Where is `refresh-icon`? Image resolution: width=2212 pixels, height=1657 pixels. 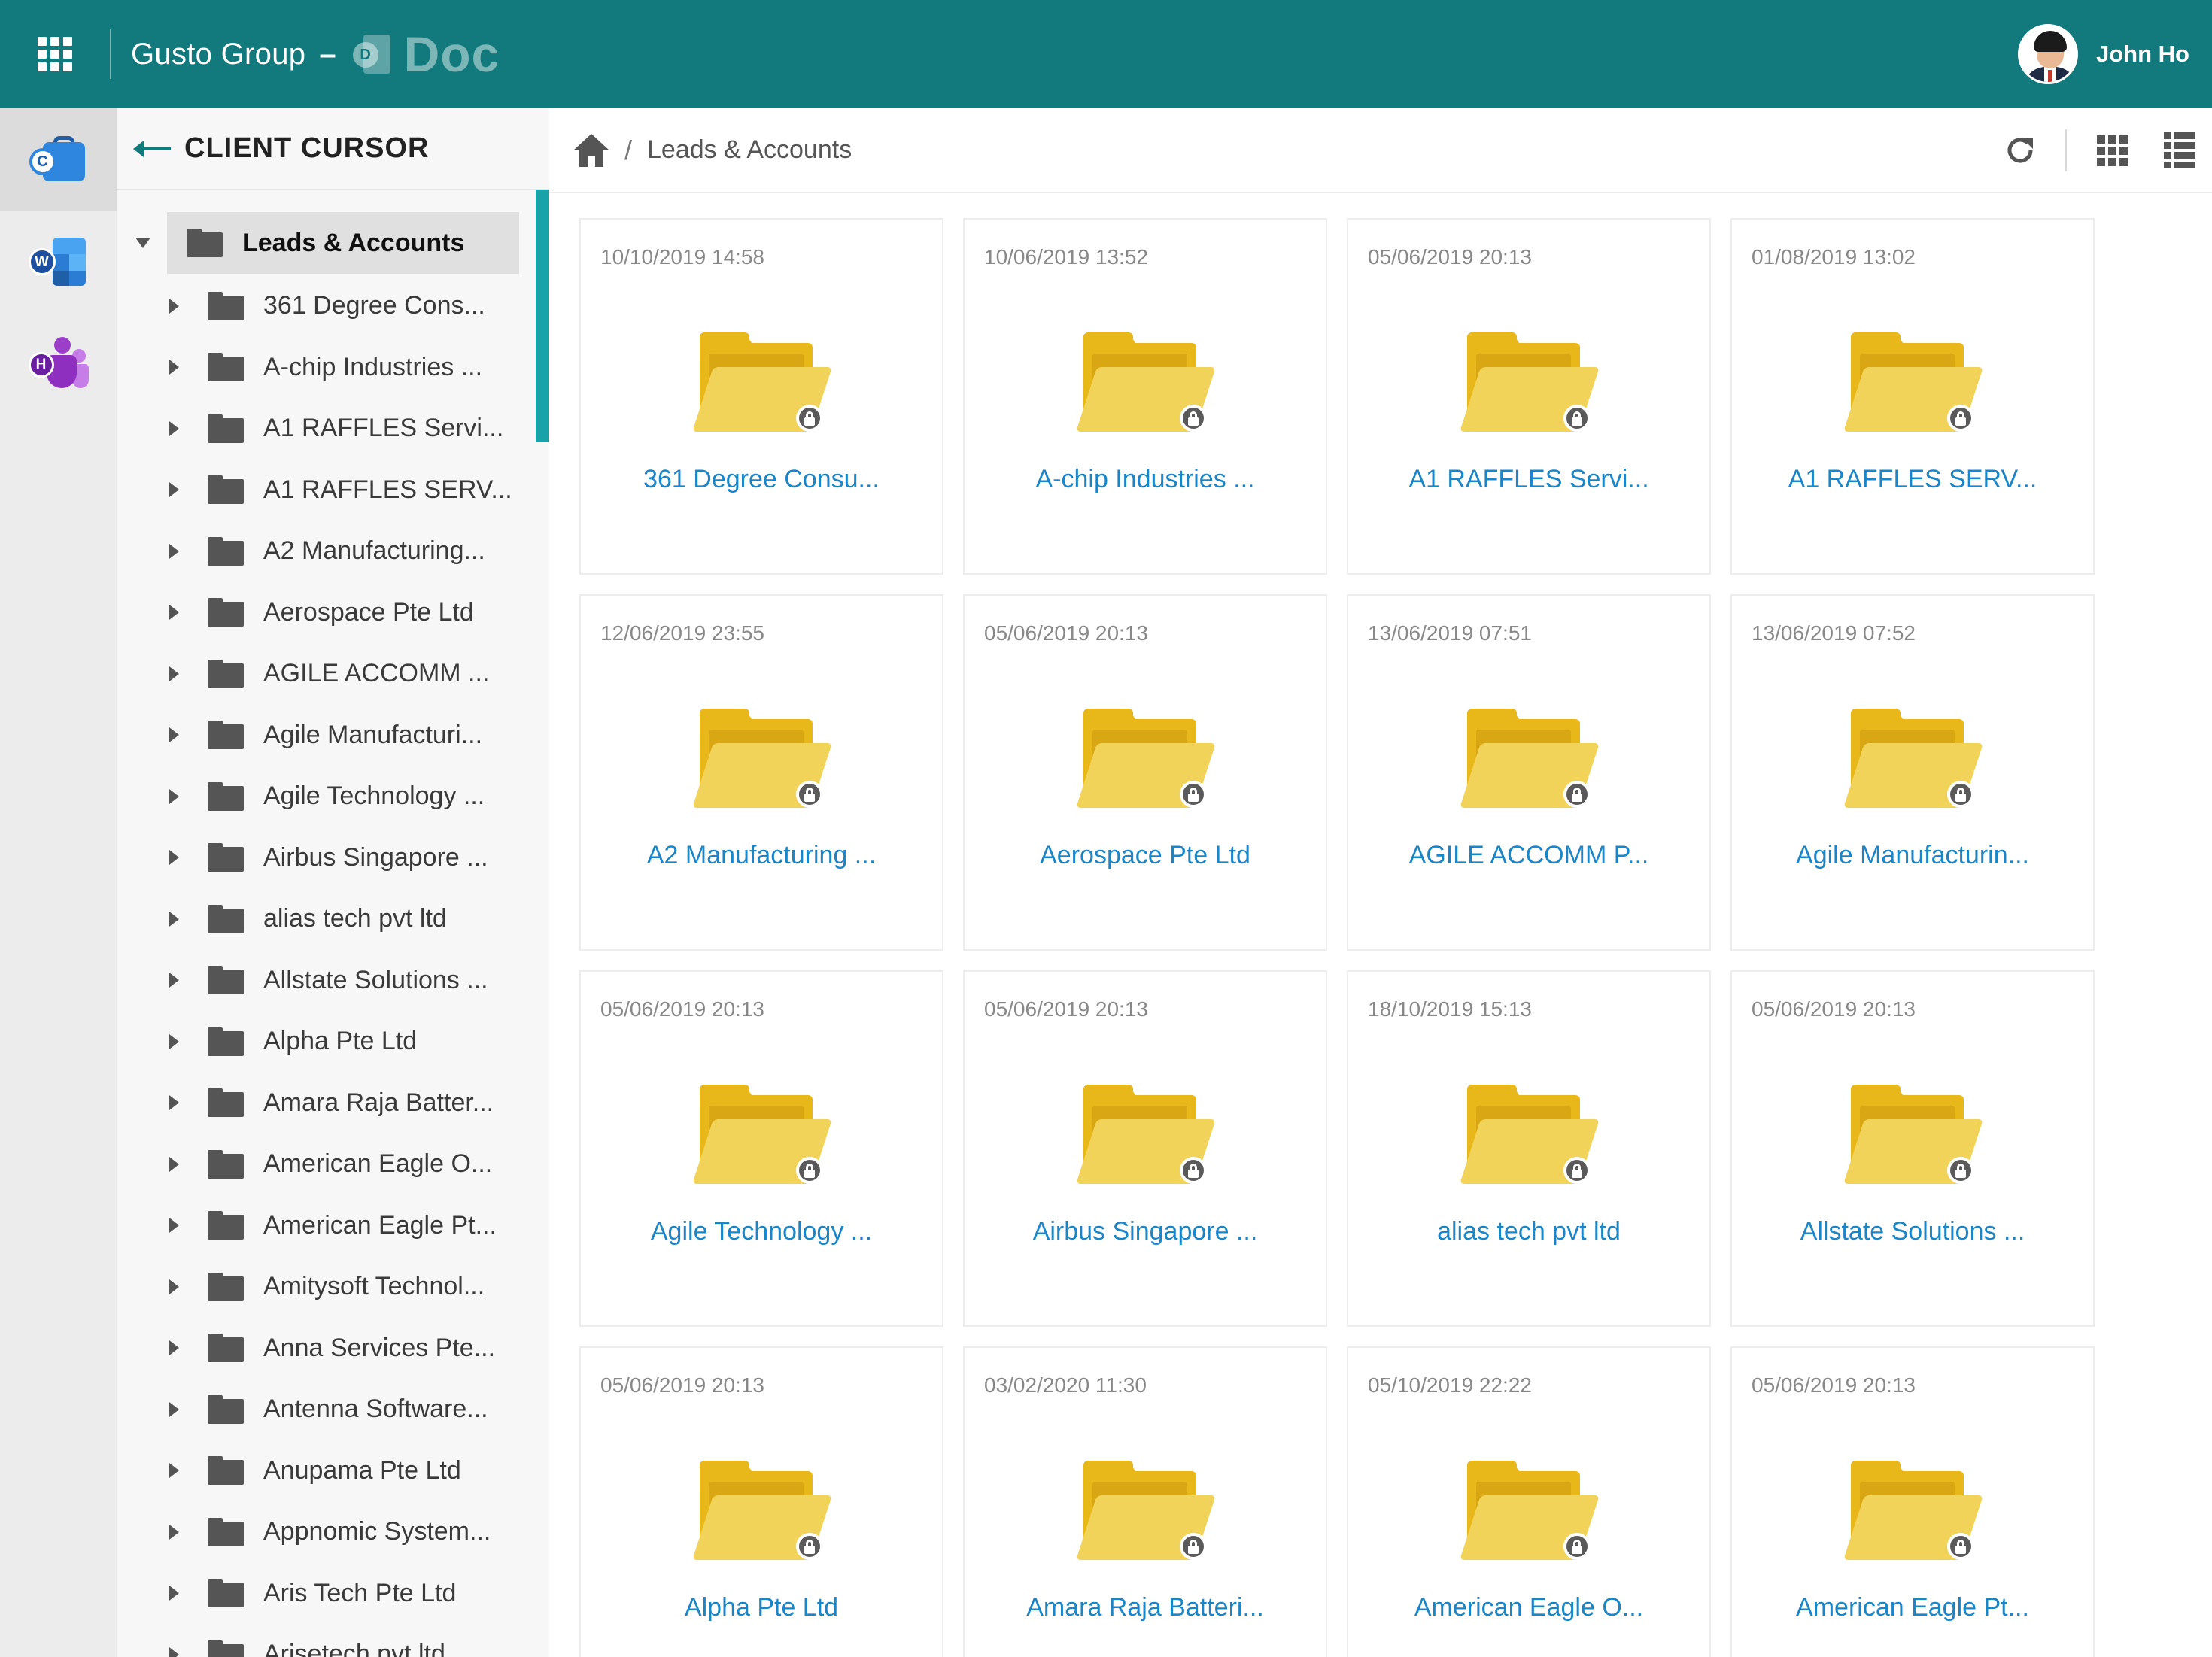 refresh-icon is located at coordinates (2020, 150).